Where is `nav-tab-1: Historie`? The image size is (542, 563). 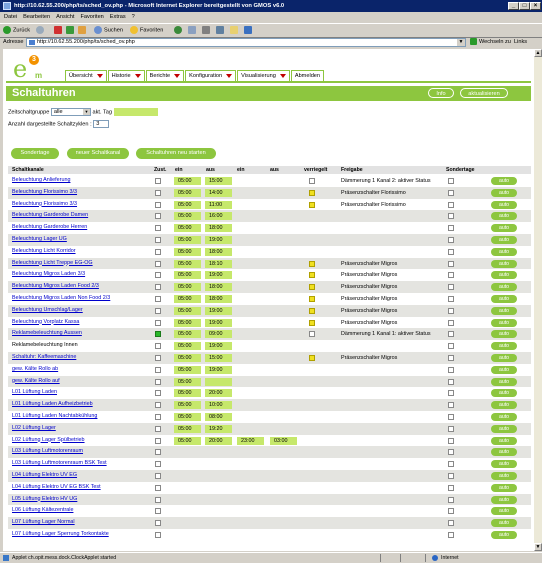
nav-tab-1: Historie is located at coordinates (126, 75).